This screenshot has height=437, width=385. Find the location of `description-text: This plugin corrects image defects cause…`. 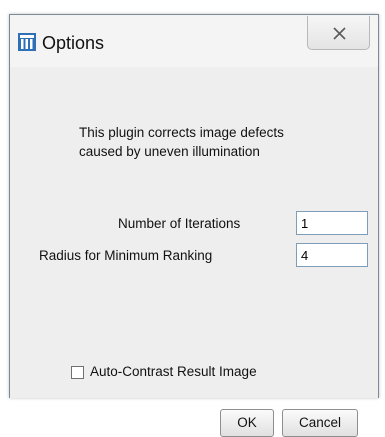

description-text: This plugin corrects image defects cause… is located at coordinates (181, 142).